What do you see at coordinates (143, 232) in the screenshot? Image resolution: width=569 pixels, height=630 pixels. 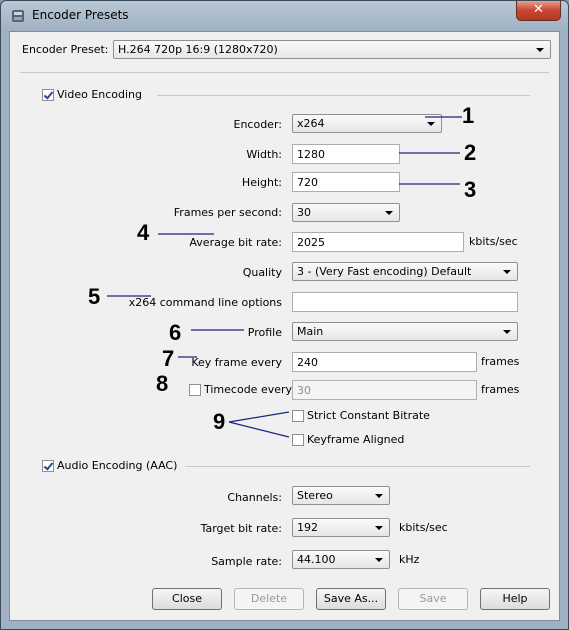 I see `annotation-number-4: 4` at bounding box center [143, 232].